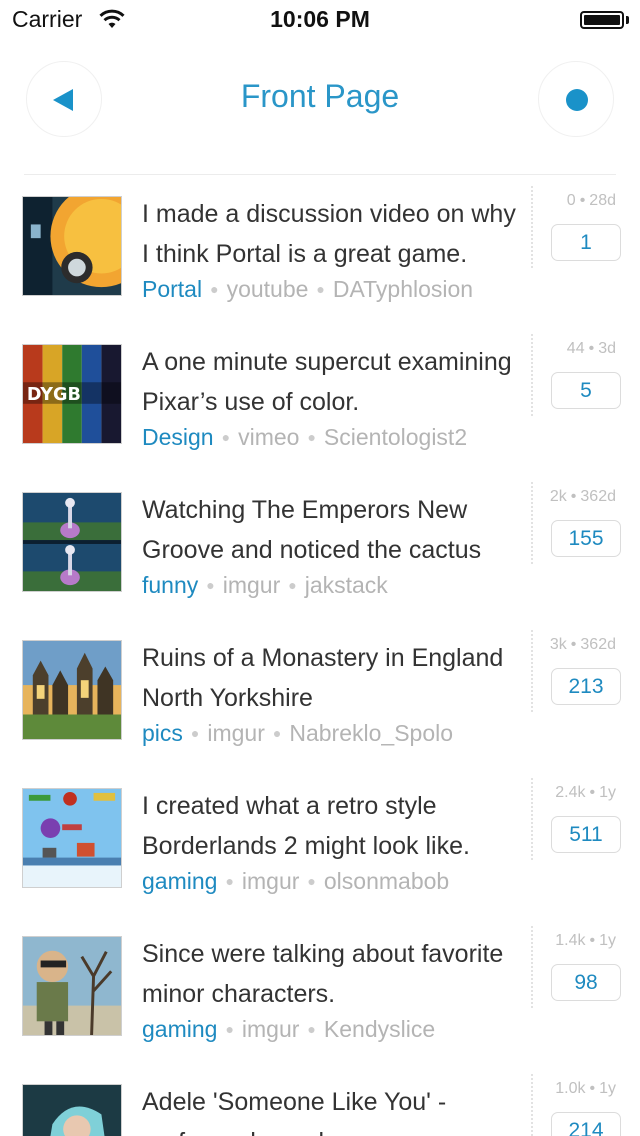  What do you see at coordinates (627, 20) in the screenshot?
I see `battery-nub` at bounding box center [627, 20].